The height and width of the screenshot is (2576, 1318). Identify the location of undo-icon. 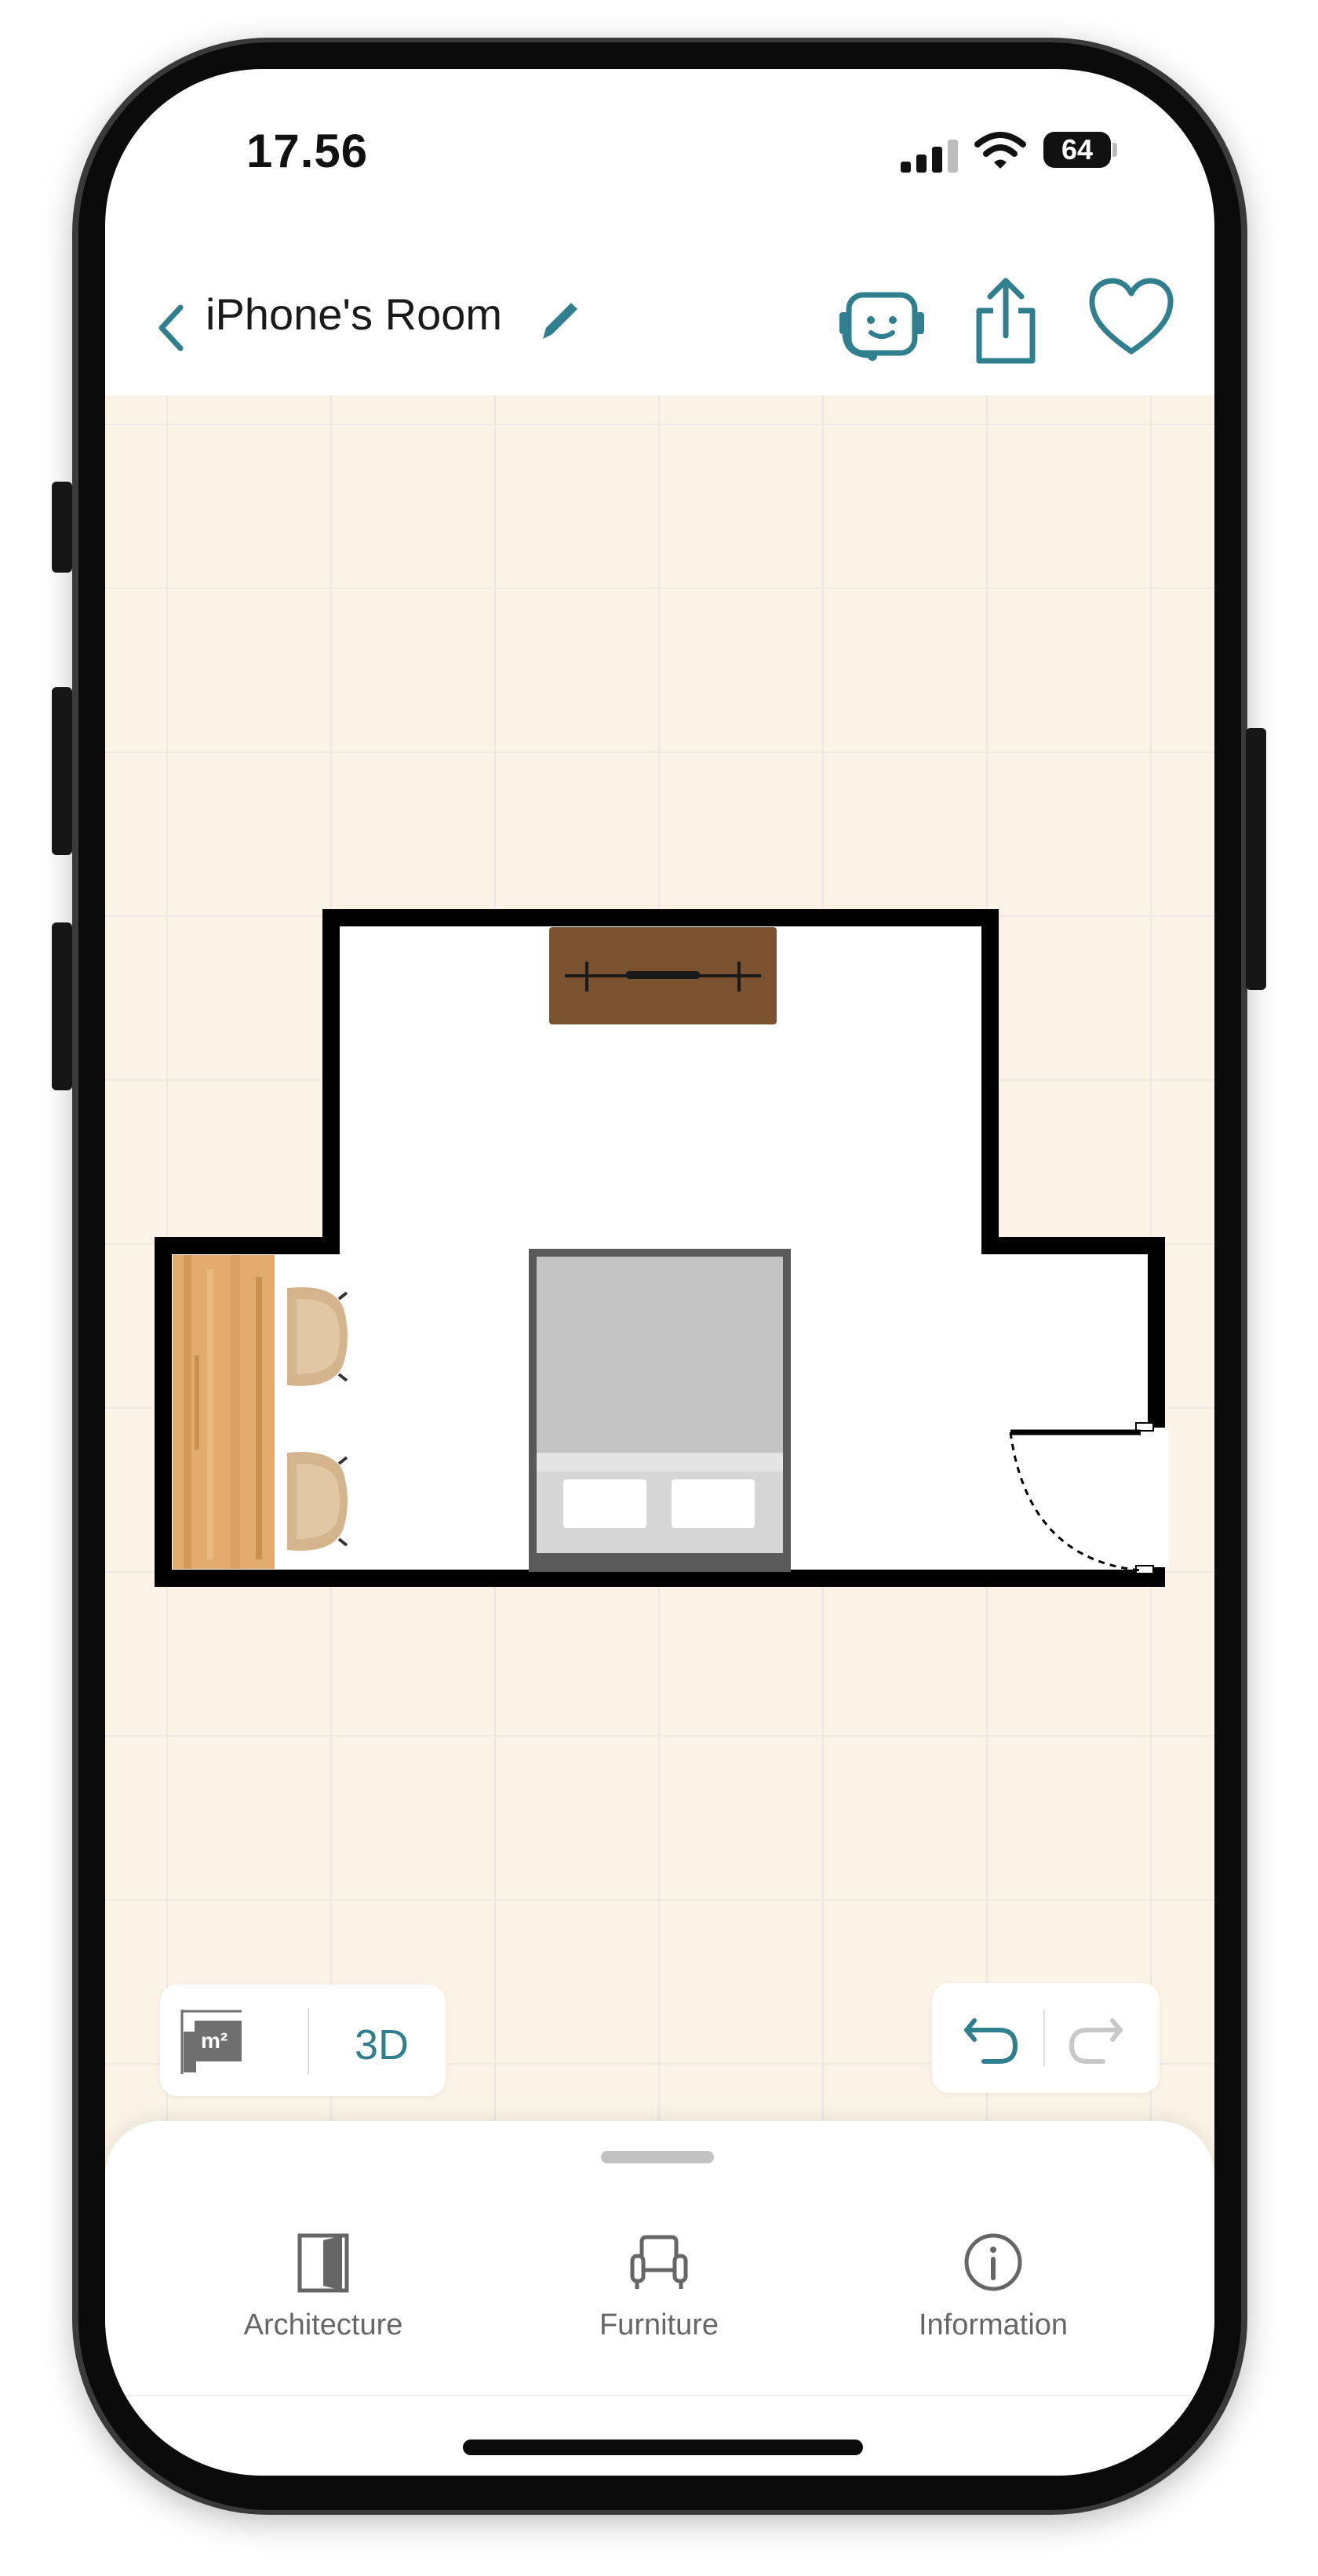
(991, 2039).